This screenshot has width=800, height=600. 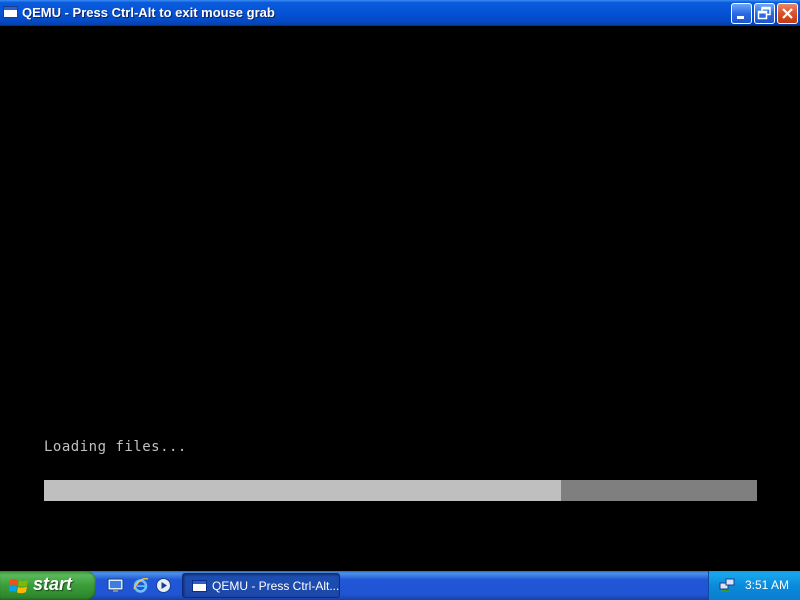 I want to click on media-player-icon, so click(x=163, y=585).